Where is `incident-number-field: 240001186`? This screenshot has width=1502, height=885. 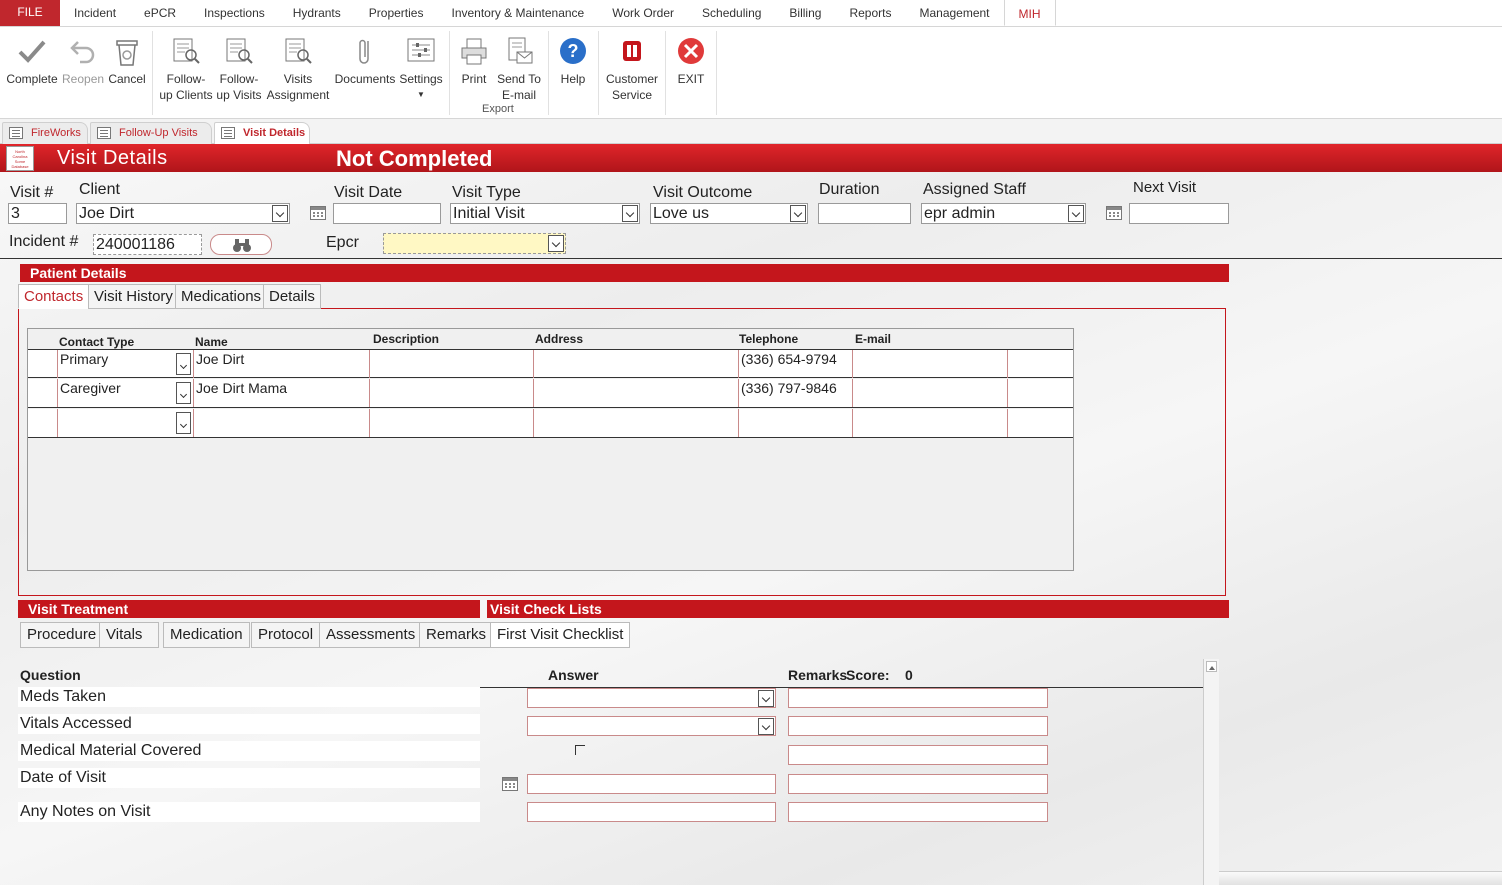 incident-number-field: 240001186 is located at coordinates (147, 244).